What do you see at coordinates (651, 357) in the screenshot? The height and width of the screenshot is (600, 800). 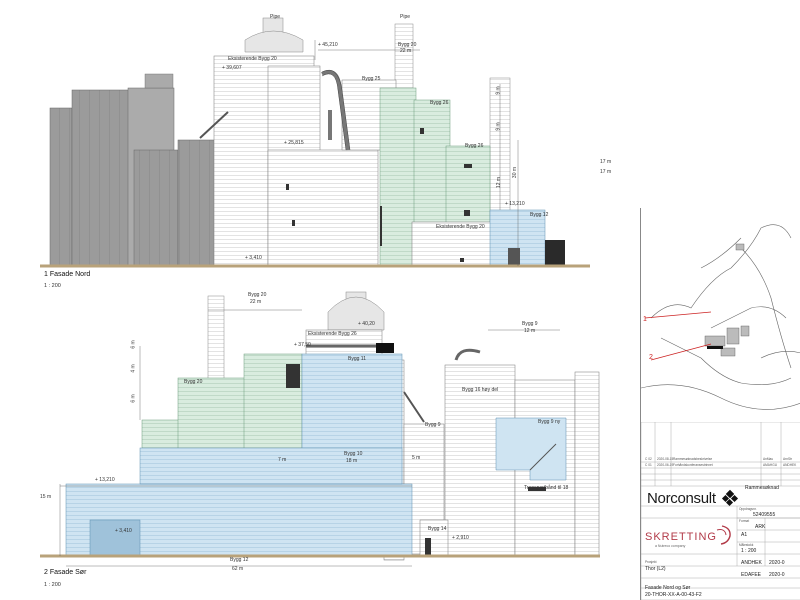 I see `map-marker-2: 2` at bounding box center [651, 357].